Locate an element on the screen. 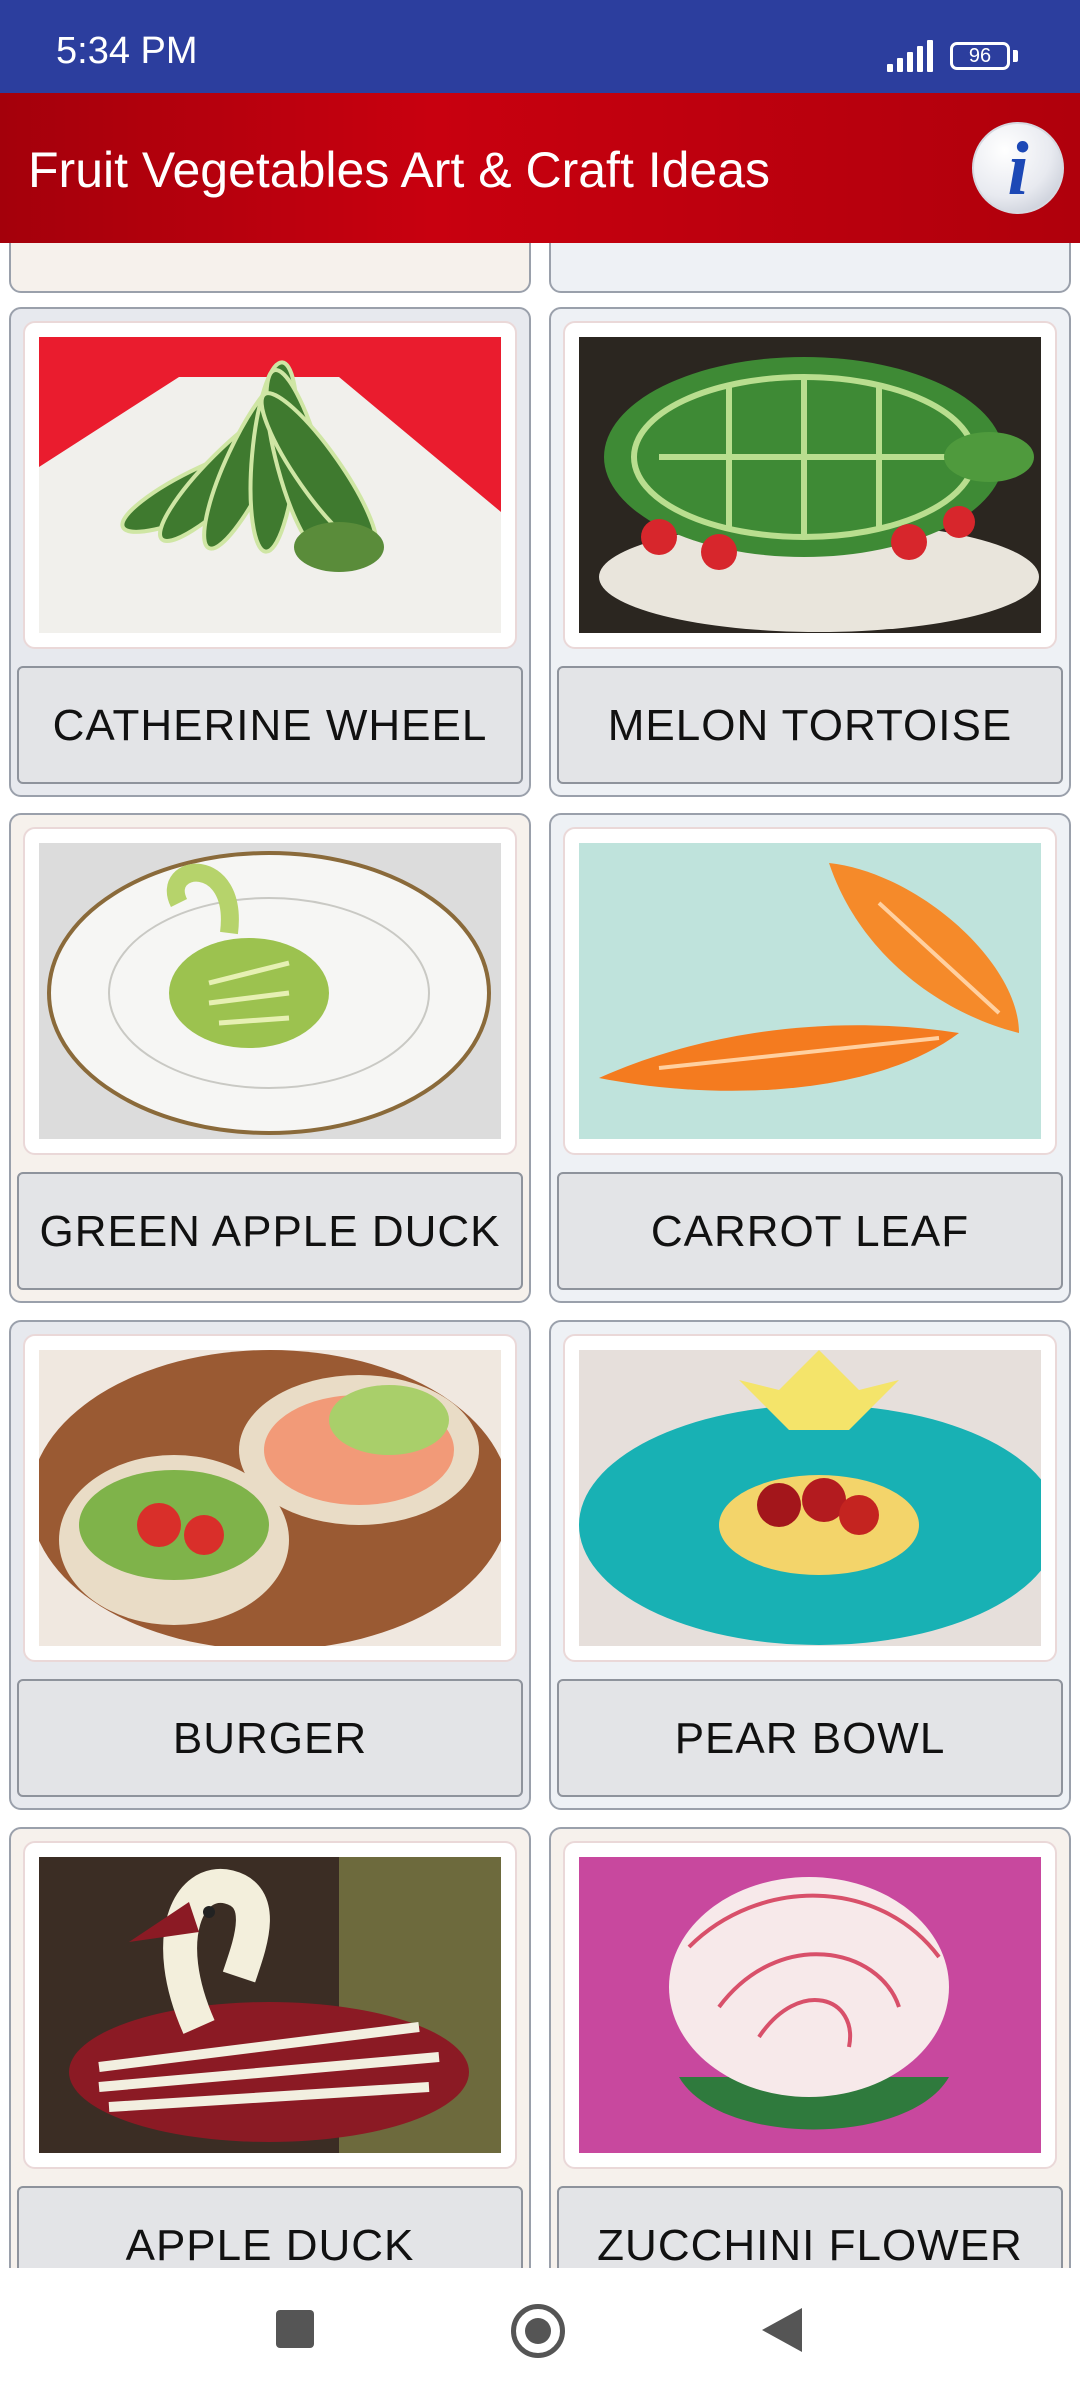 This screenshot has width=1080, height=2400. item-label: MELON TORTOISE is located at coordinates (810, 725).